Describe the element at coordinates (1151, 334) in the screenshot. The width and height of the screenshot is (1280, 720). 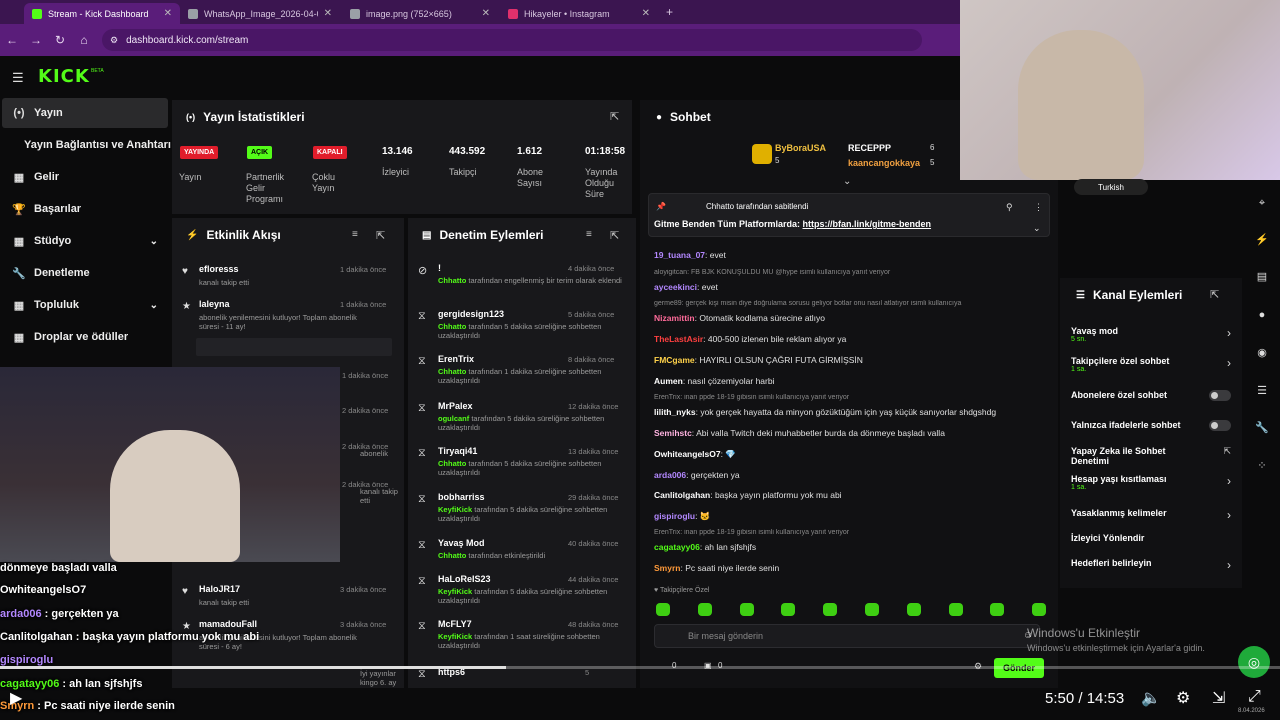
I see `channel-action-item: Yavaş mod 5 sn. ›` at that location.